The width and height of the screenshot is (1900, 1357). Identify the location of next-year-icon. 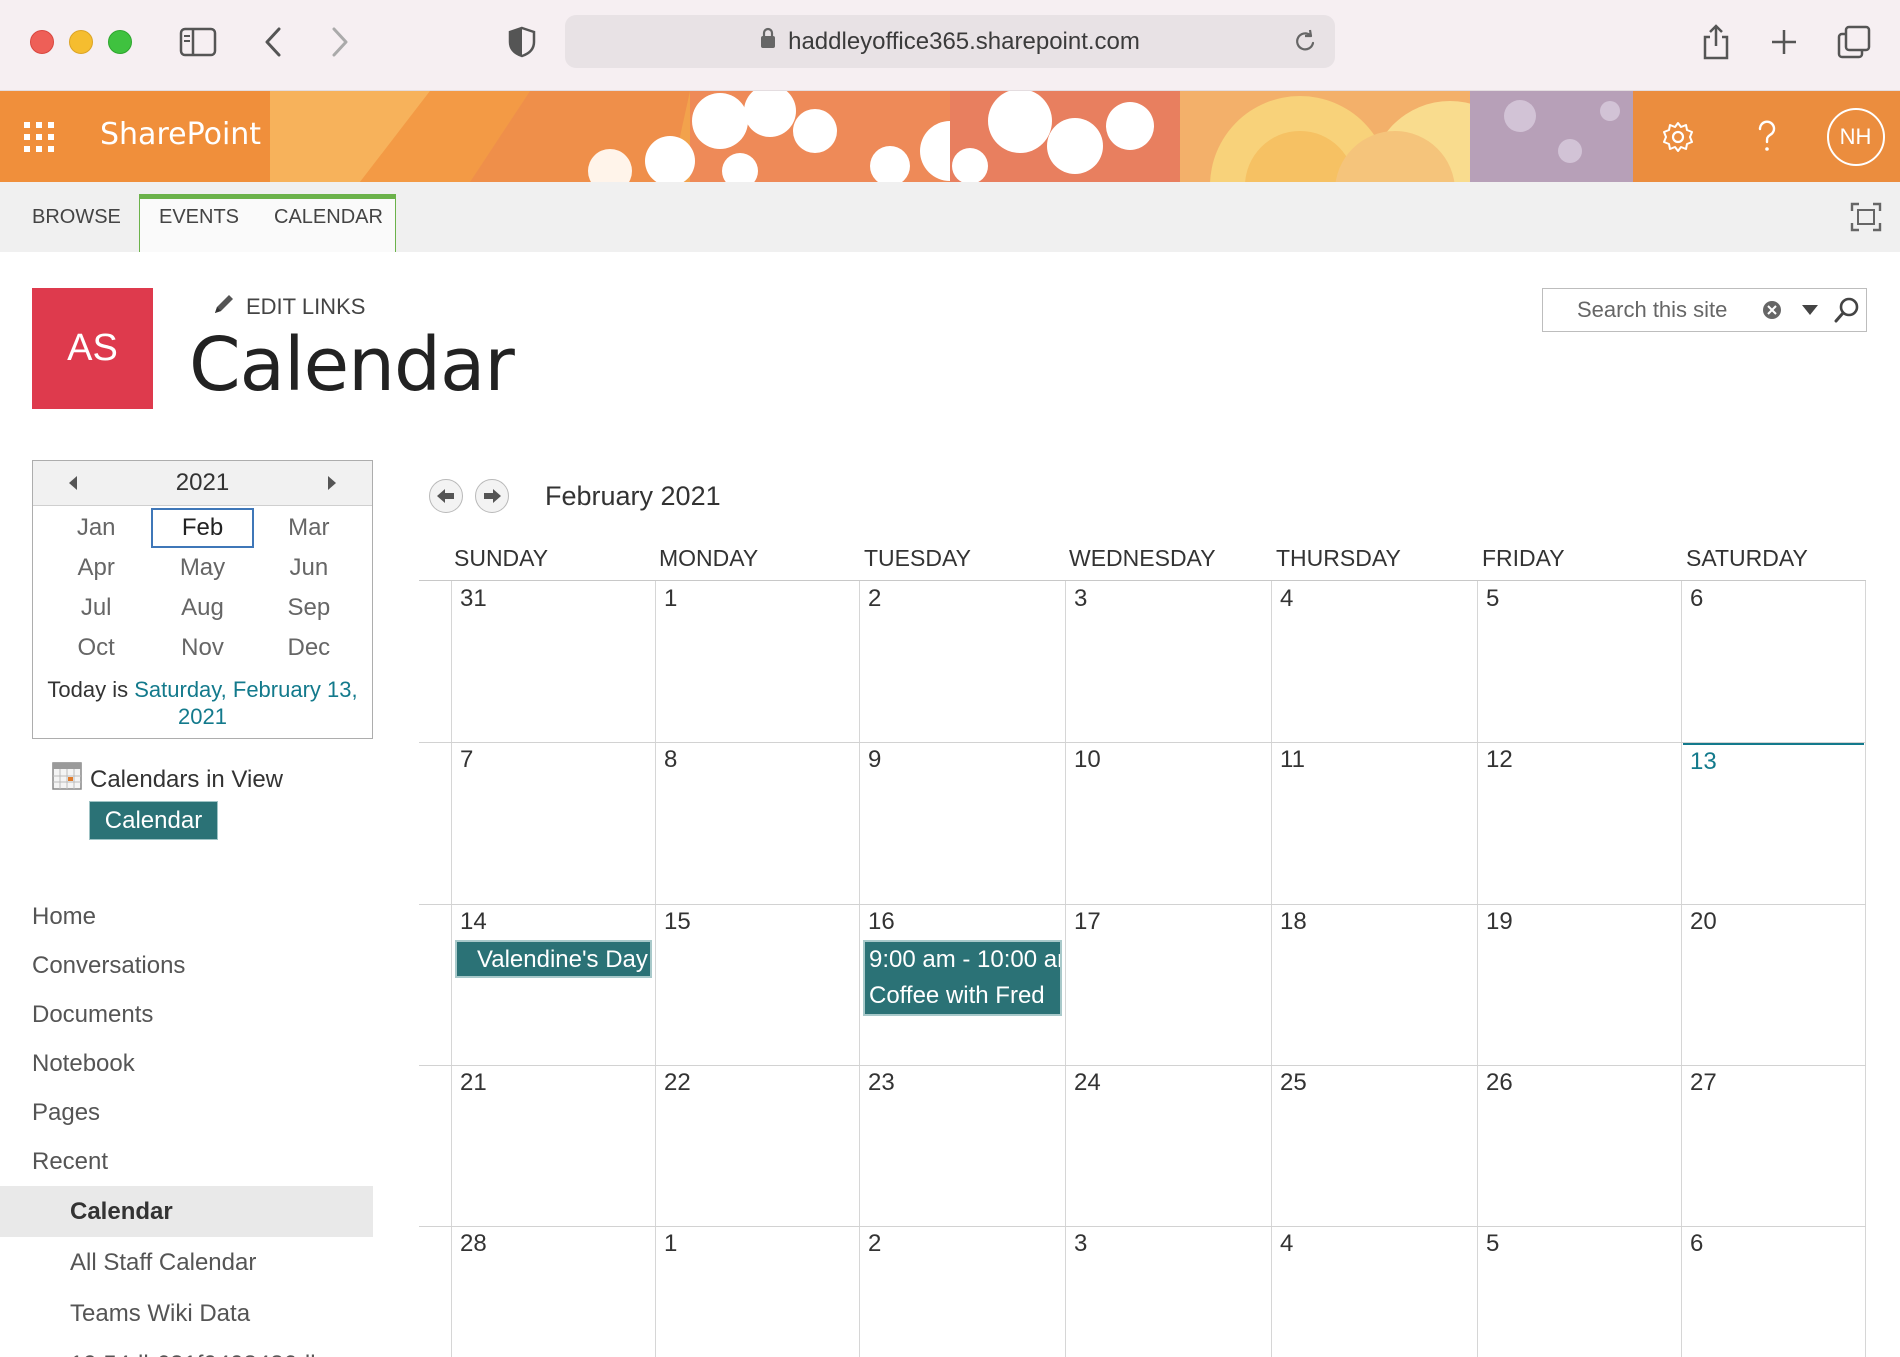
(331, 483).